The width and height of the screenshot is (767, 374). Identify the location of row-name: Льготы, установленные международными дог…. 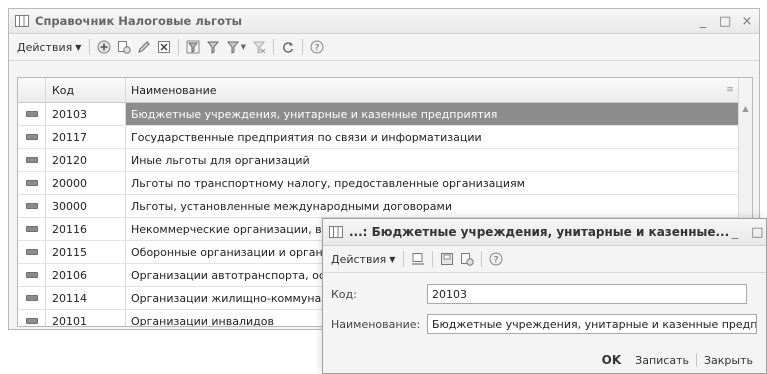
(291, 206).